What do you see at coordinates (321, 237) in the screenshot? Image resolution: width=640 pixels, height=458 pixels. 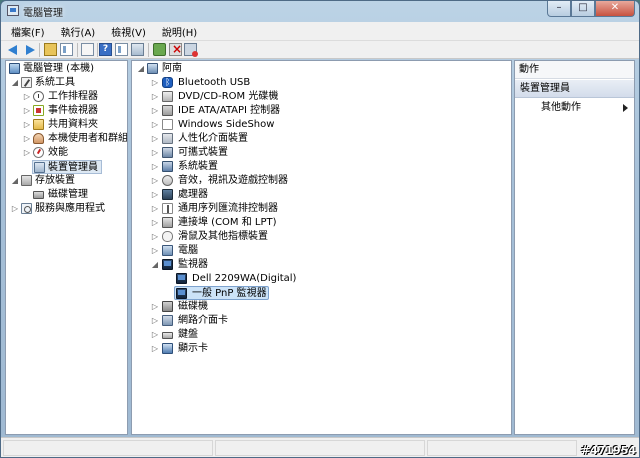 I see `device-category: ▷ 滑鼠及其他指標裝置` at bounding box center [321, 237].